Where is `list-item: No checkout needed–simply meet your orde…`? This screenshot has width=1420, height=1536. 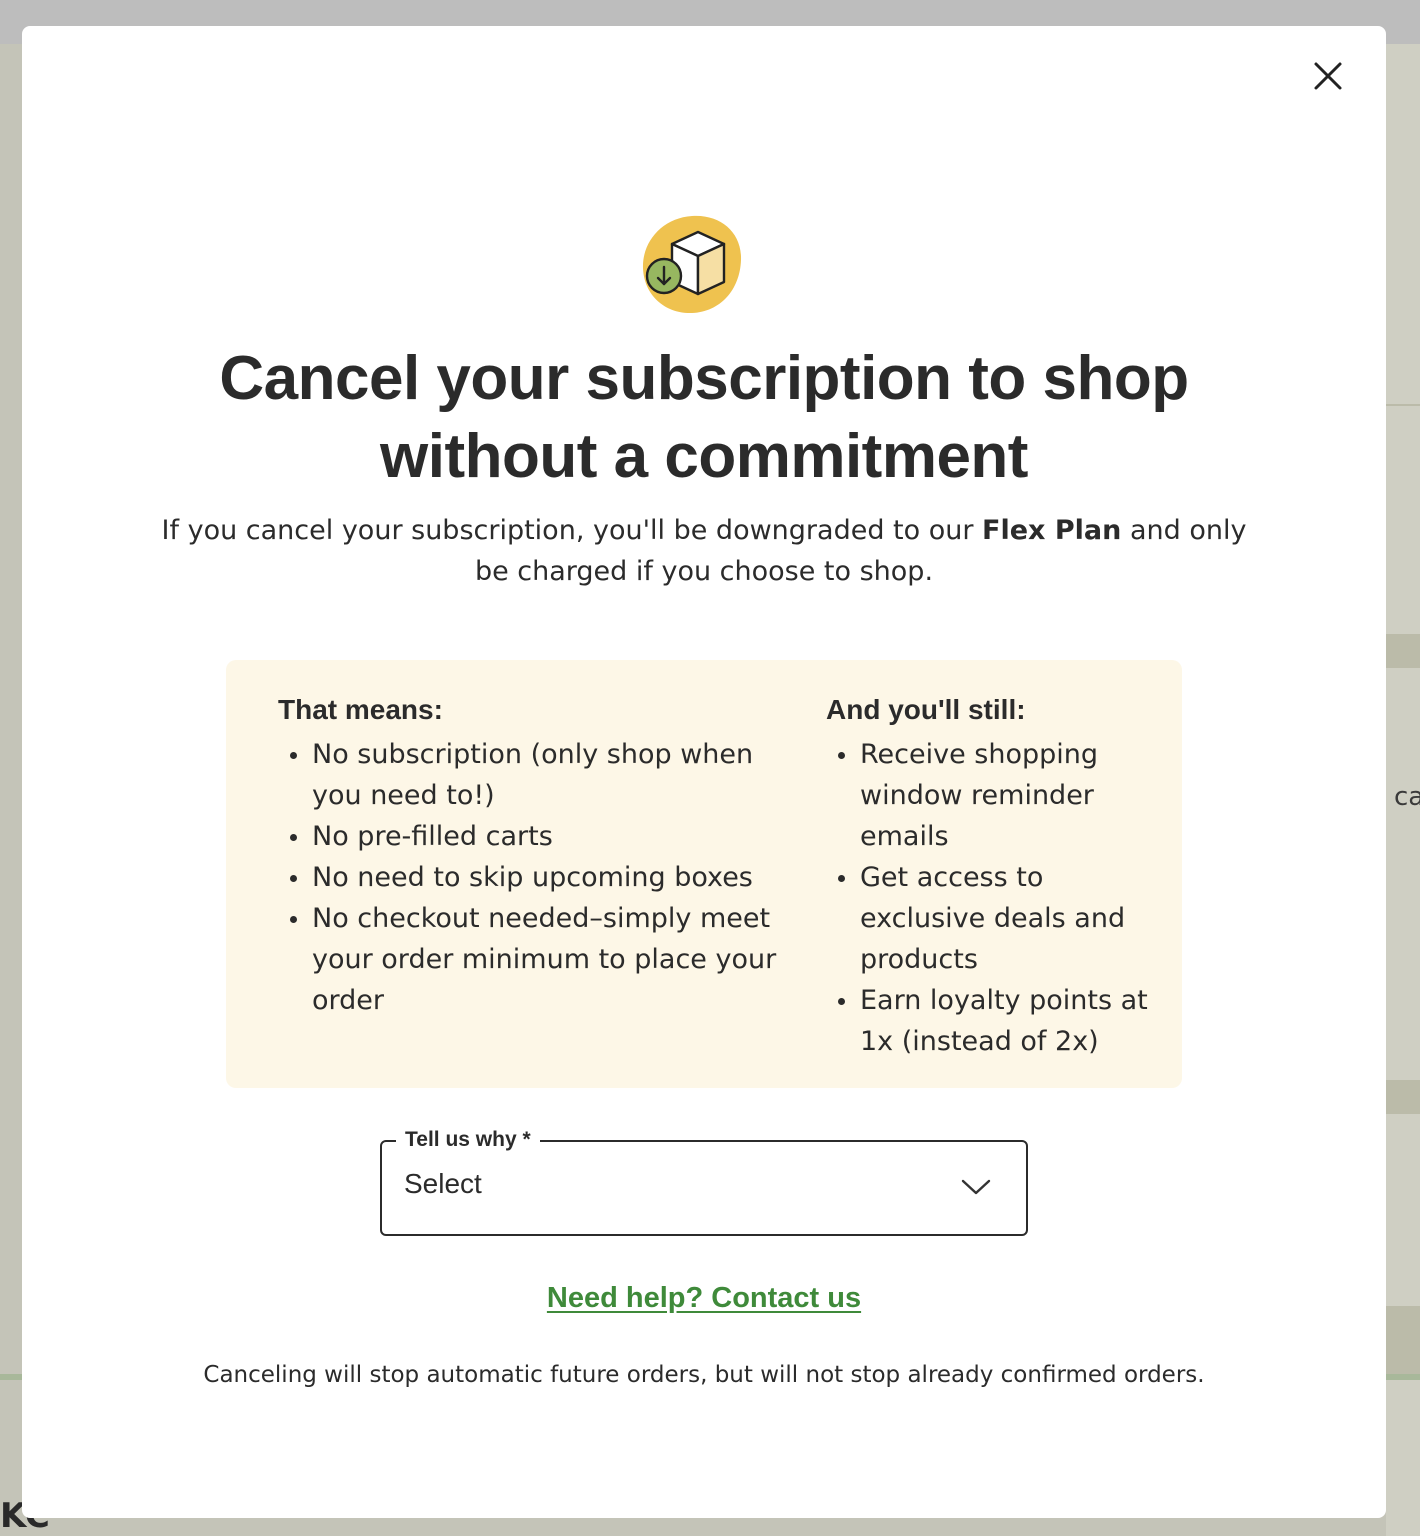
list-item: No checkout needed–simply meet your orde… is located at coordinates (538, 959).